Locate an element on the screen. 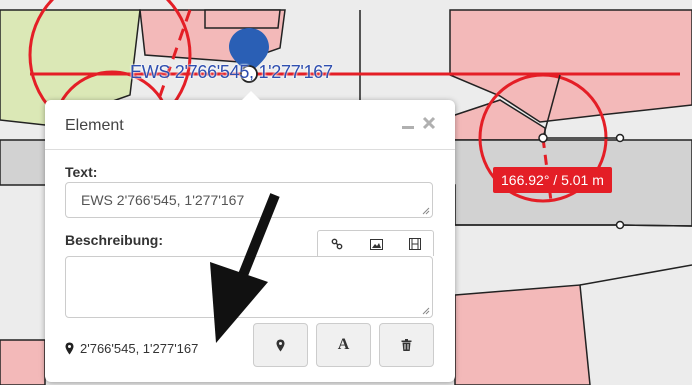 This screenshot has height=385, width=692. popup-header: Element is located at coordinates (250, 125).